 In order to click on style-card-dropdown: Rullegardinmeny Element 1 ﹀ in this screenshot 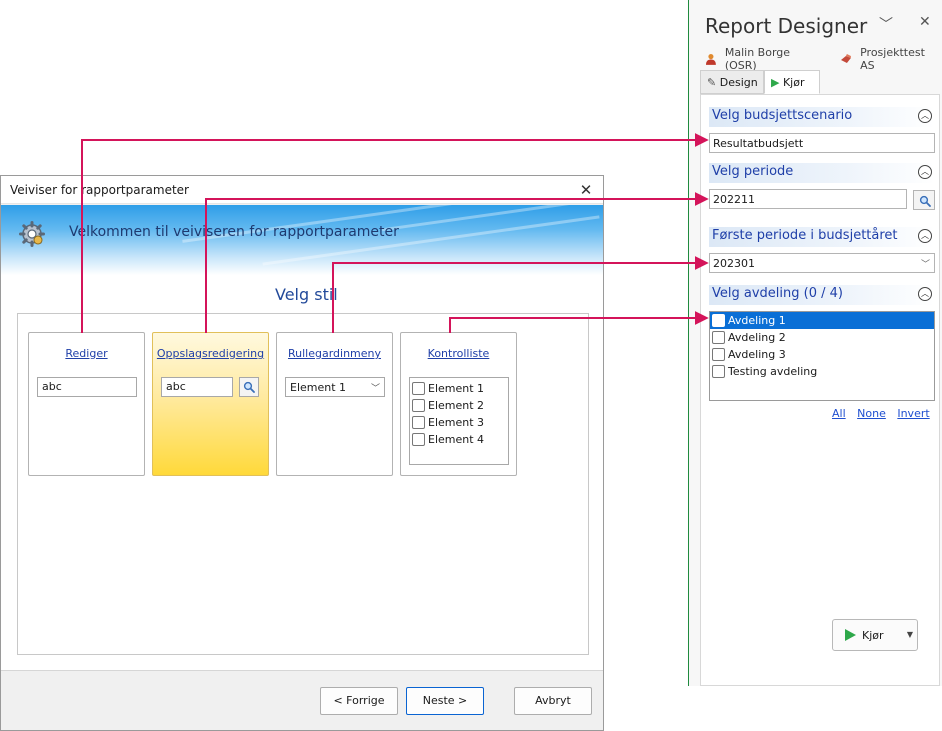, I will do `click(334, 404)`.